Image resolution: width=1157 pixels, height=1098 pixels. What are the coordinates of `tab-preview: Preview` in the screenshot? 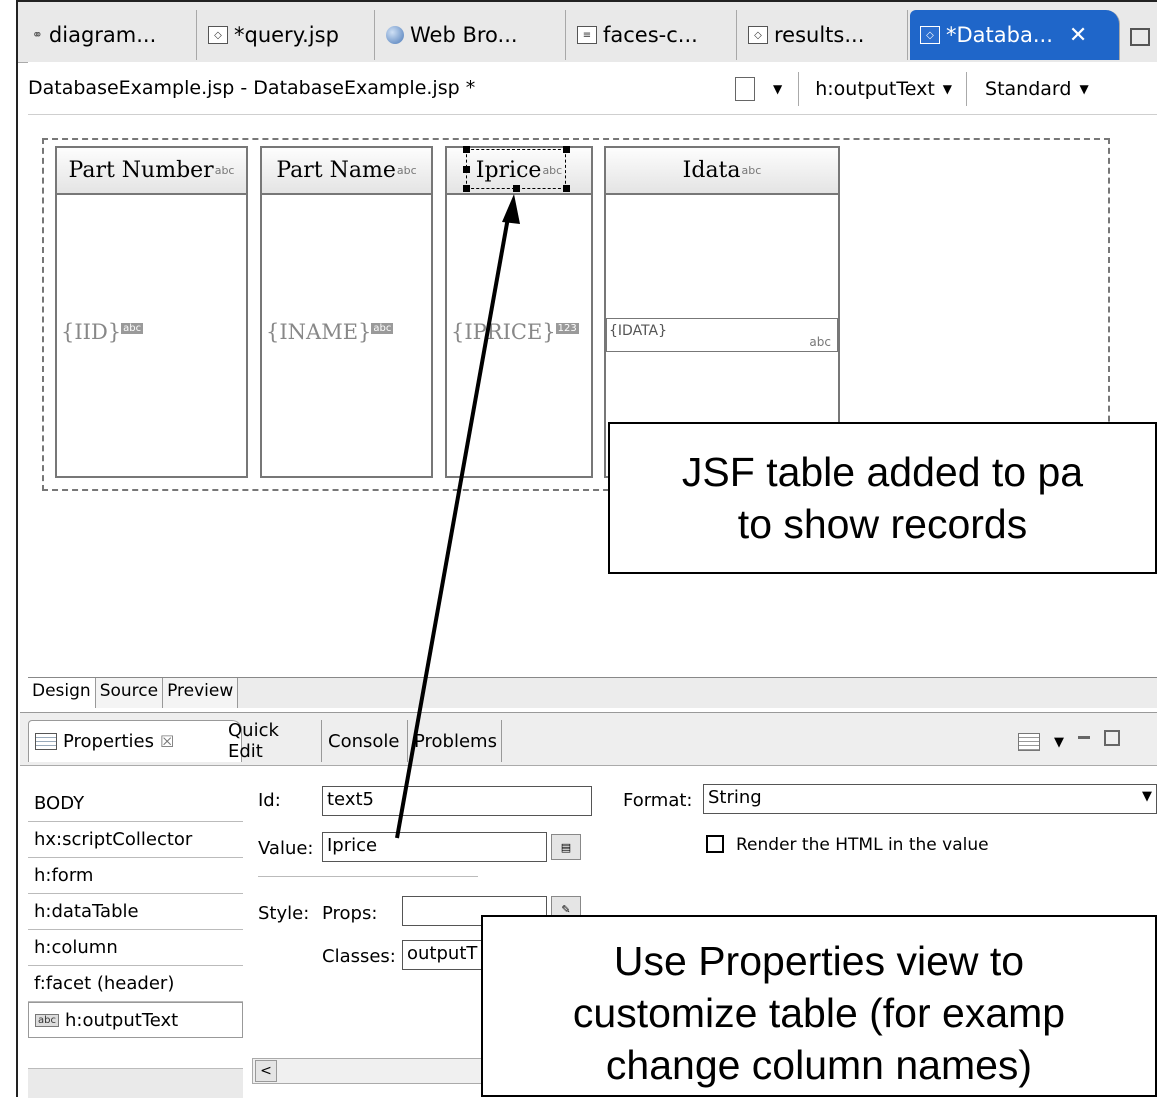 It's located at (201, 693).